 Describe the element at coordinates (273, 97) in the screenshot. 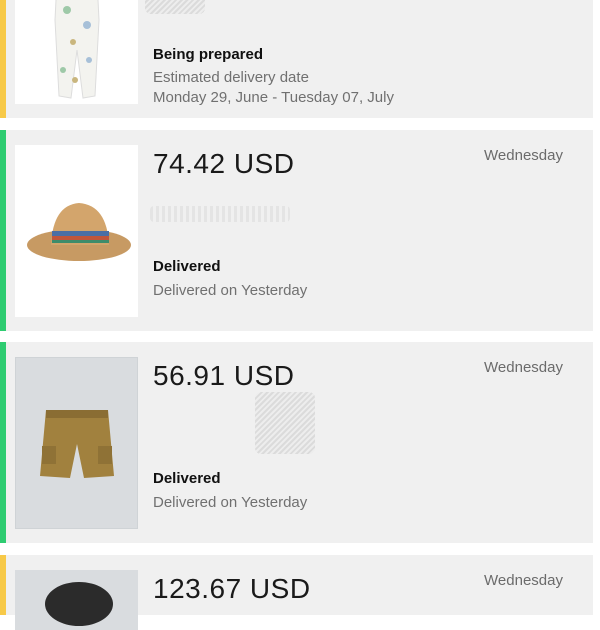

I see `delivery-estimate-range: Monday 29, June - Tuesday 07, July` at that location.